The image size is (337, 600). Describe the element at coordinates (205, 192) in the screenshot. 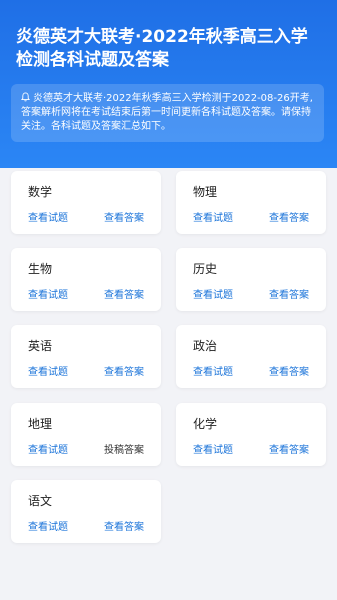

I see `subject-name: 物理` at that location.